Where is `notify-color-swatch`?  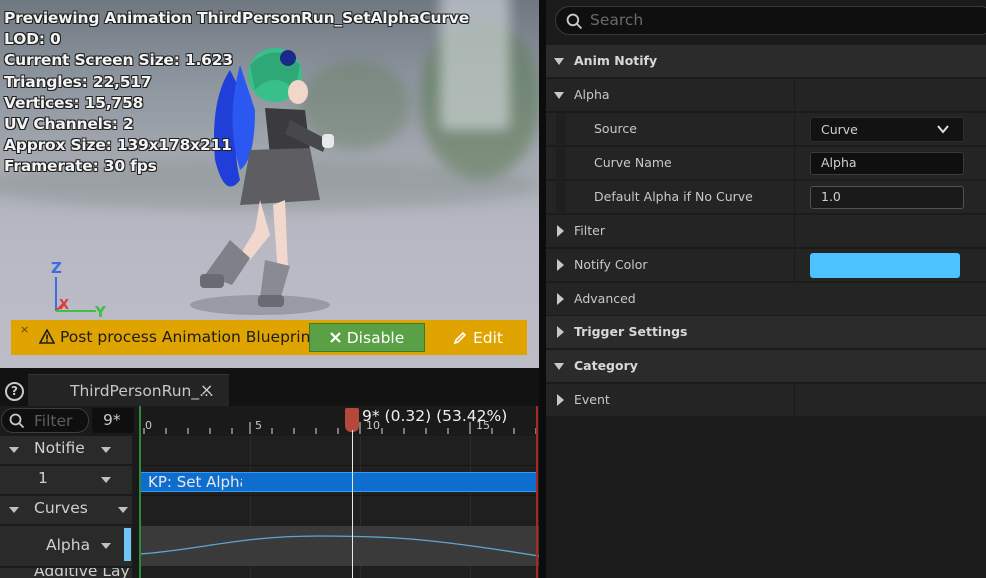 notify-color-swatch is located at coordinates (885, 265).